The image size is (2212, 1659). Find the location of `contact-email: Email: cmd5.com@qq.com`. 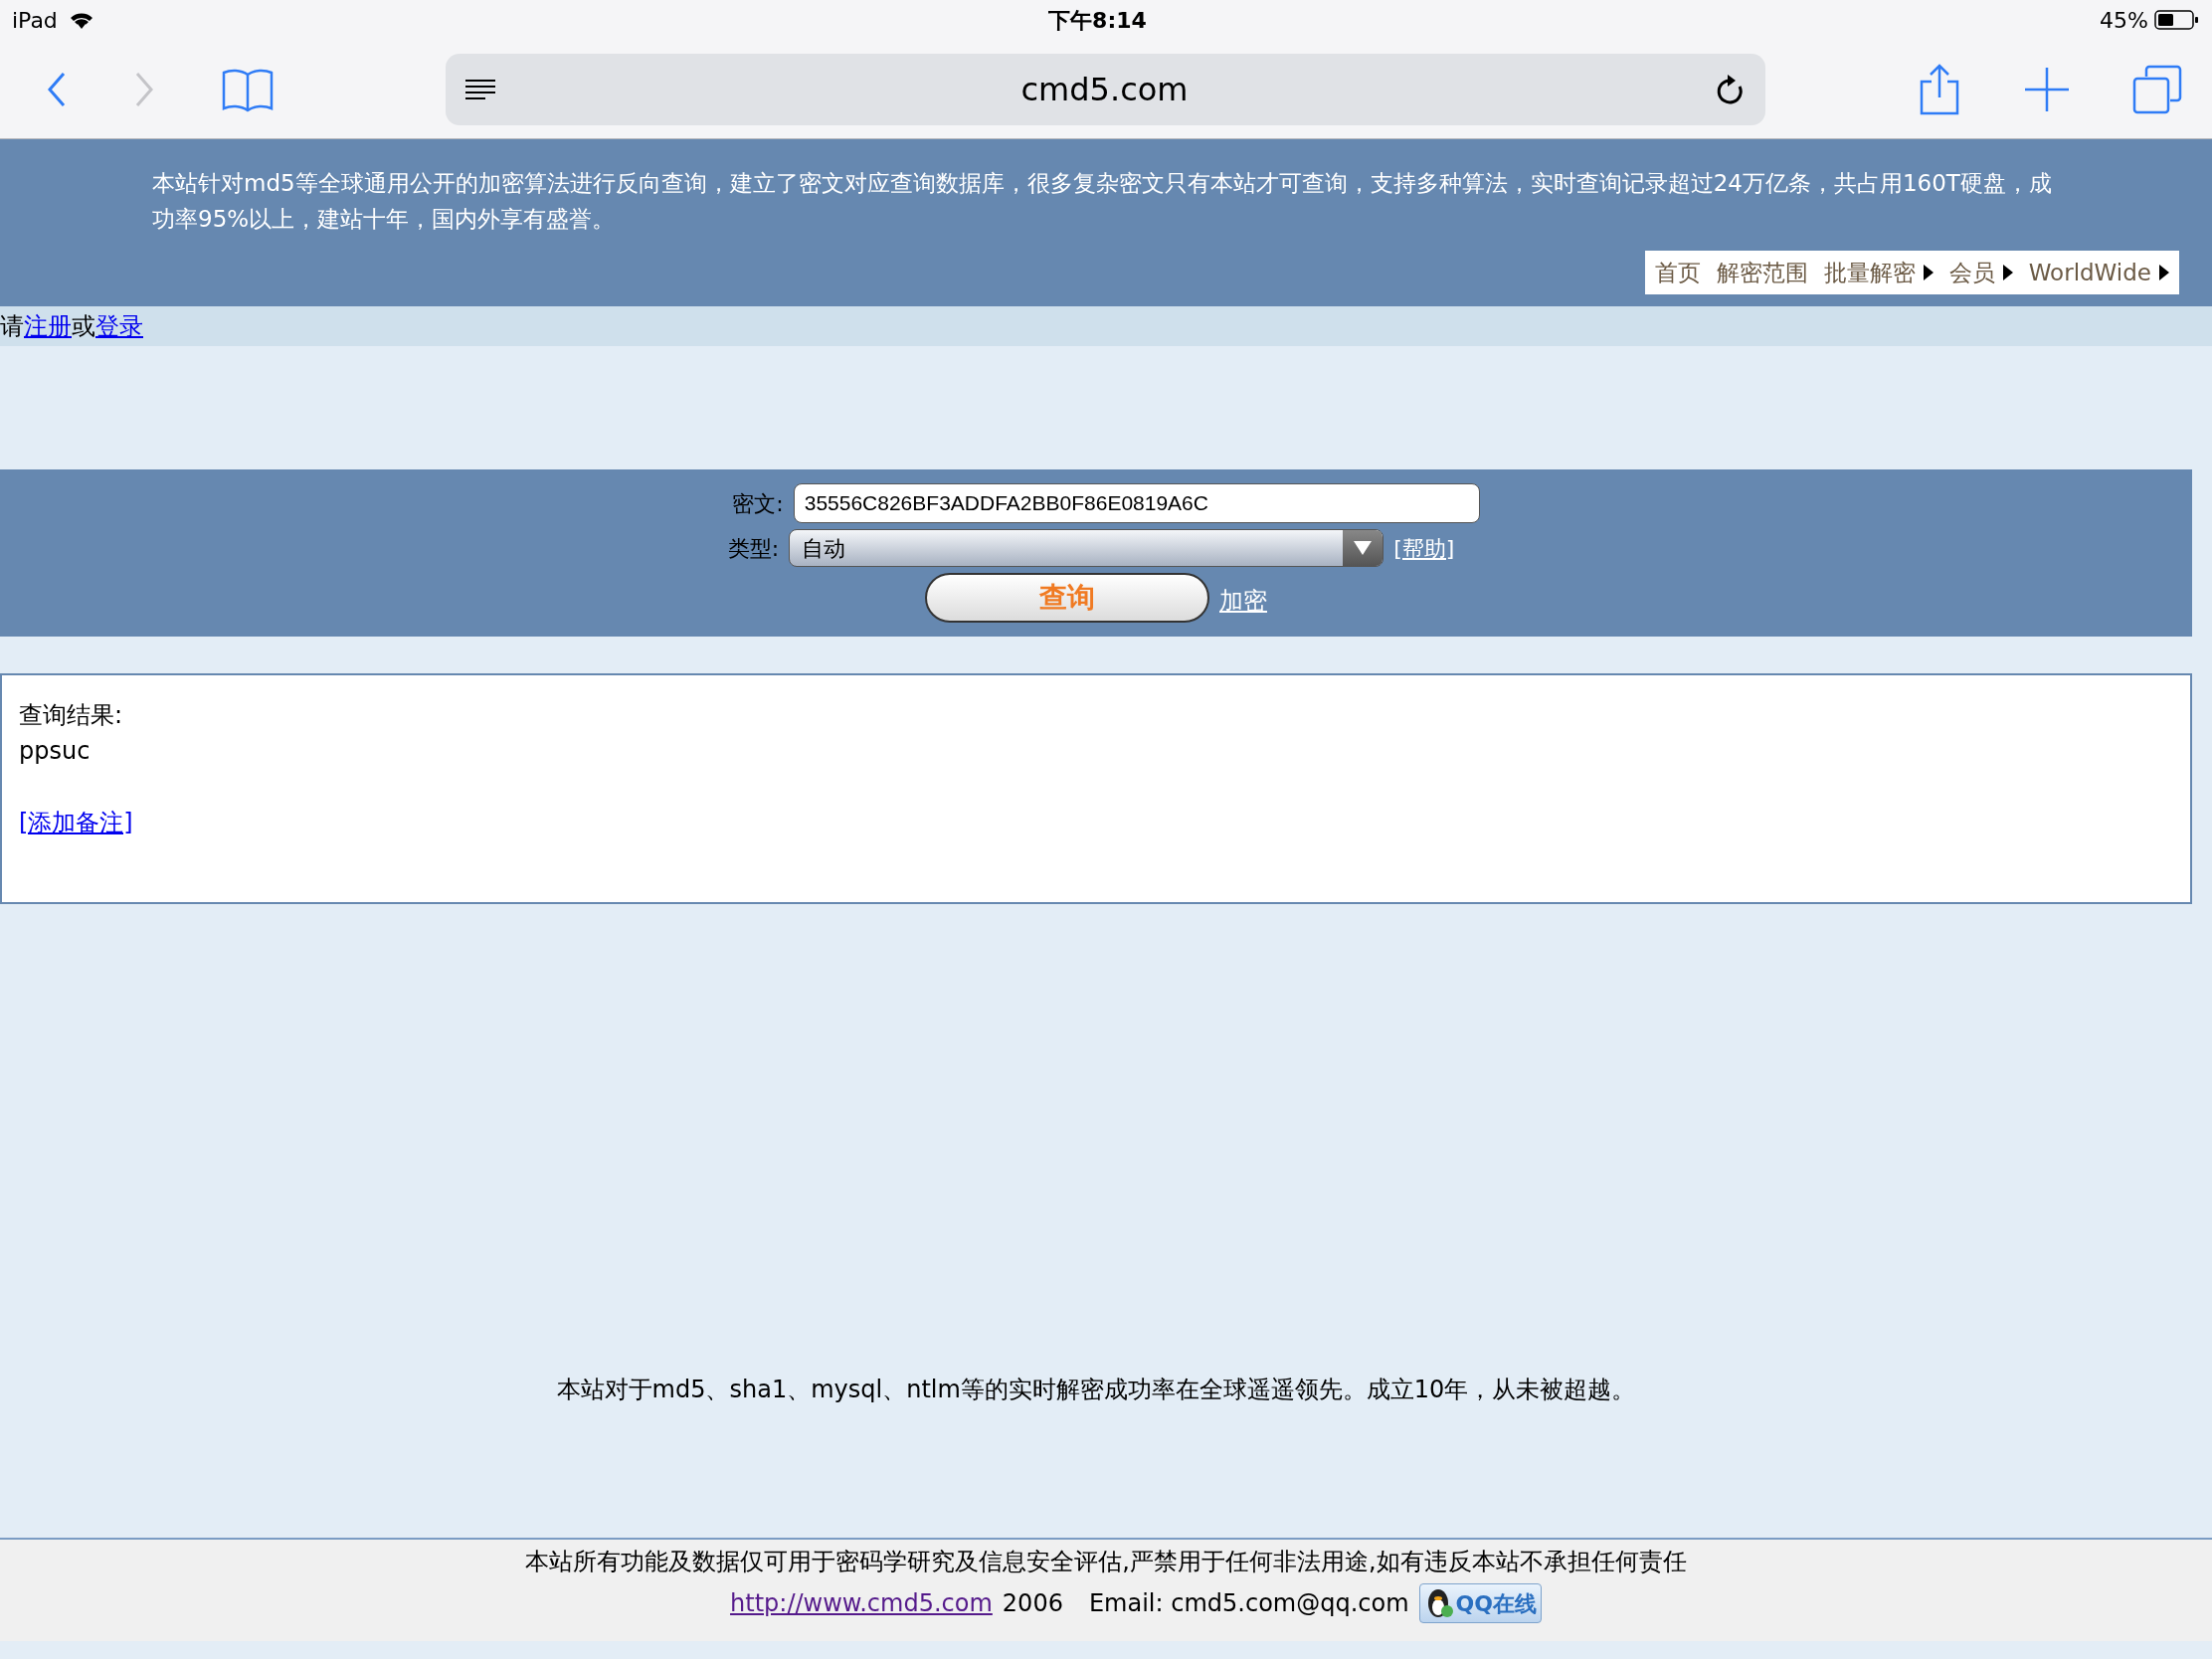

contact-email: Email: cmd5.com@qq.com is located at coordinates (1248, 1603).